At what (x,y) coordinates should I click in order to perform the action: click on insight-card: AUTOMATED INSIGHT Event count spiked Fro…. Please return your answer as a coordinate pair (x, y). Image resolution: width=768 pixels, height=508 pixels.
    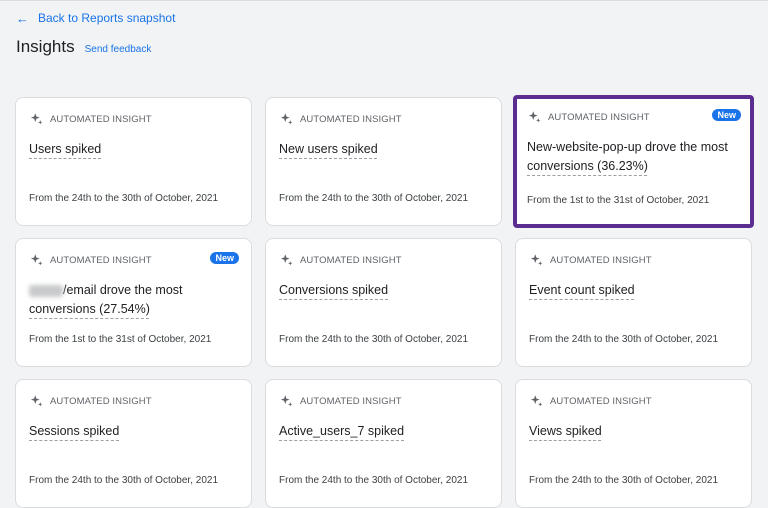
    Looking at the image, I should click on (633, 302).